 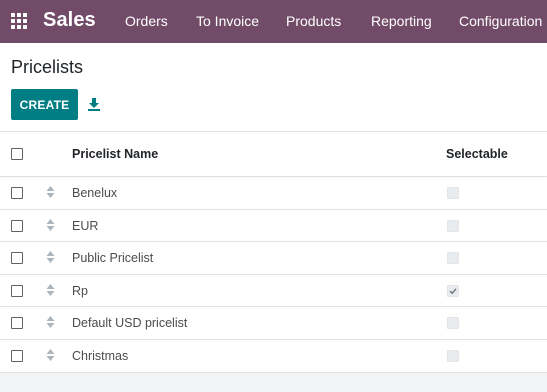 I want to click on page-title: Pricelists, so click(x=47, y=67).